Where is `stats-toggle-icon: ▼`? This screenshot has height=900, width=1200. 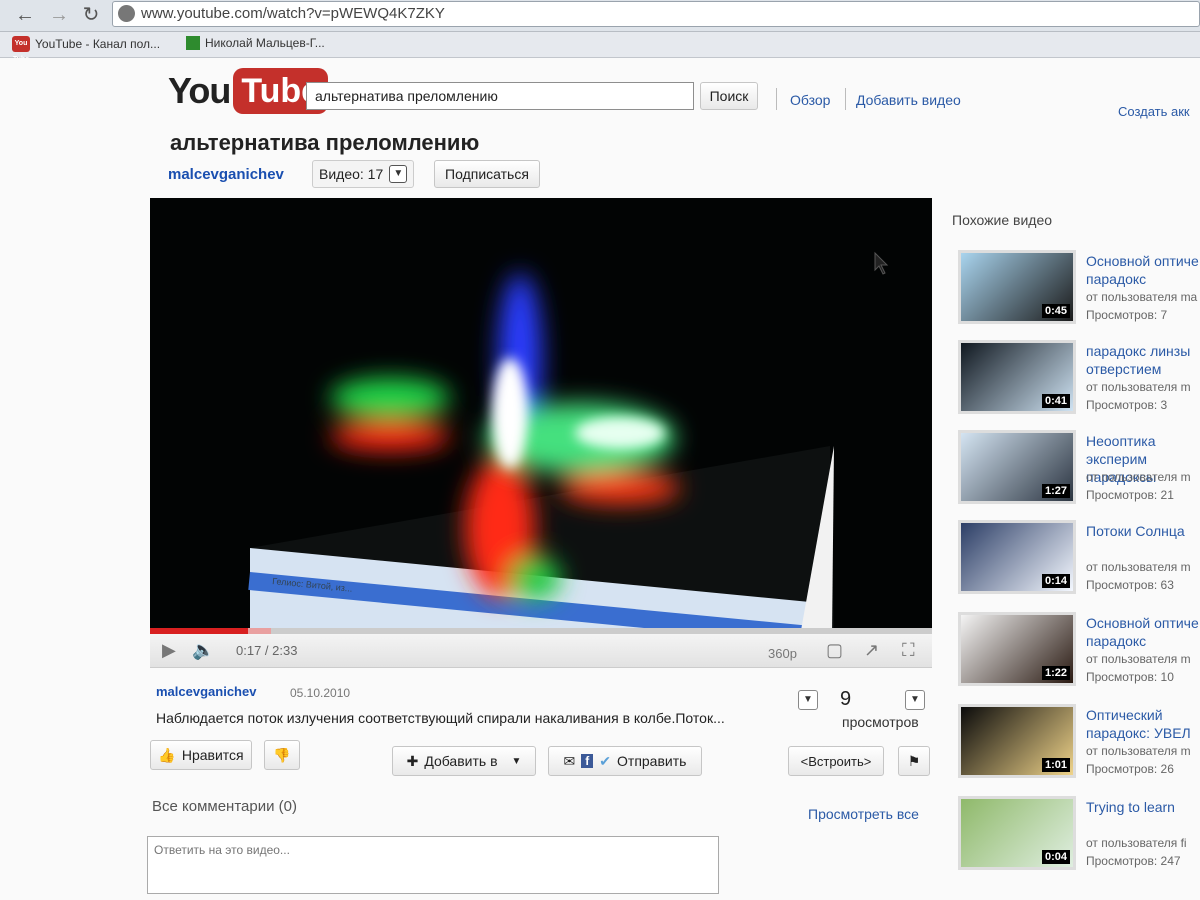
stats-toggle-icon: ▼ is located at coordinates (915, 700).